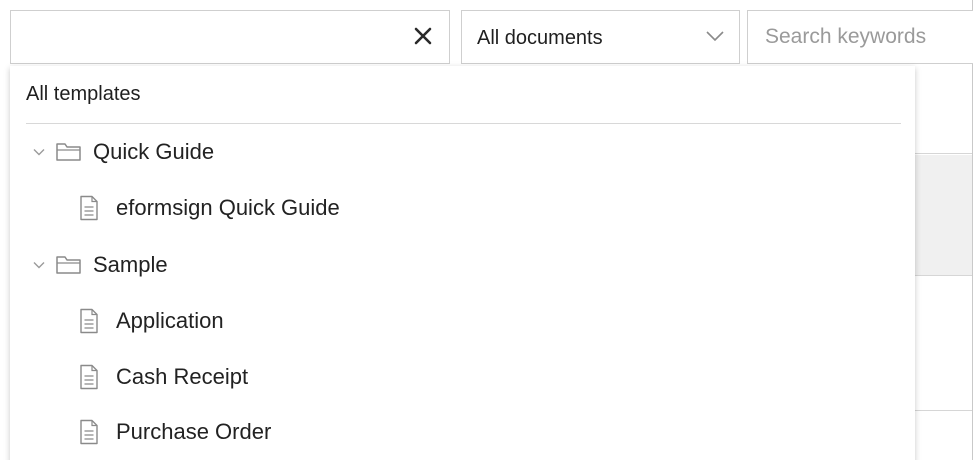 The height and width of the screenshot is (460, 973). I want to click on folder-label: Sample, so click(130, 264).